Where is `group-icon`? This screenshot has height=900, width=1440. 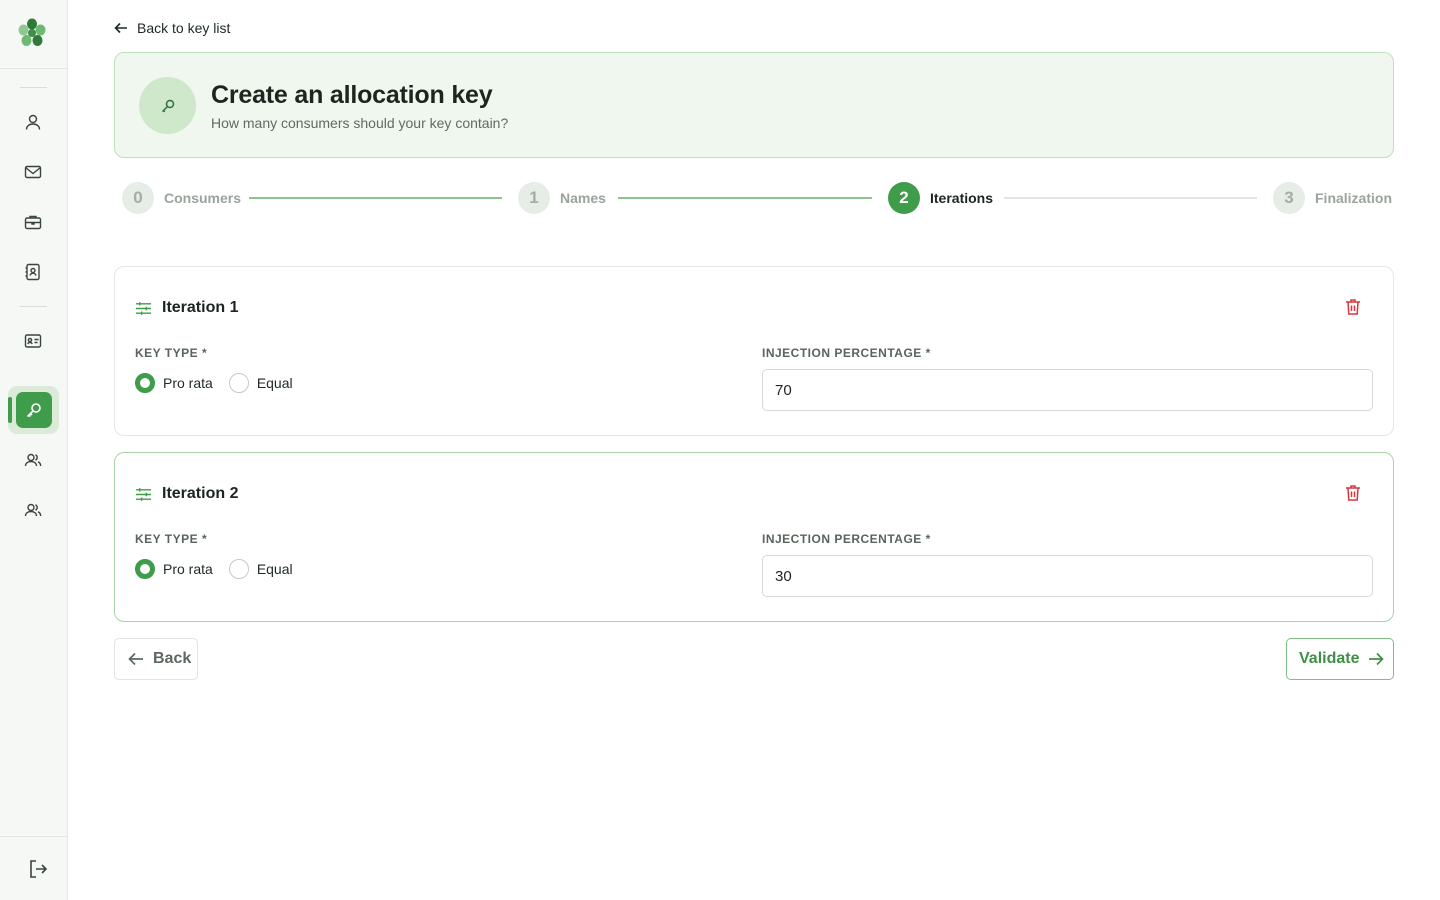
group-icon is located at coordinates (33, 510).